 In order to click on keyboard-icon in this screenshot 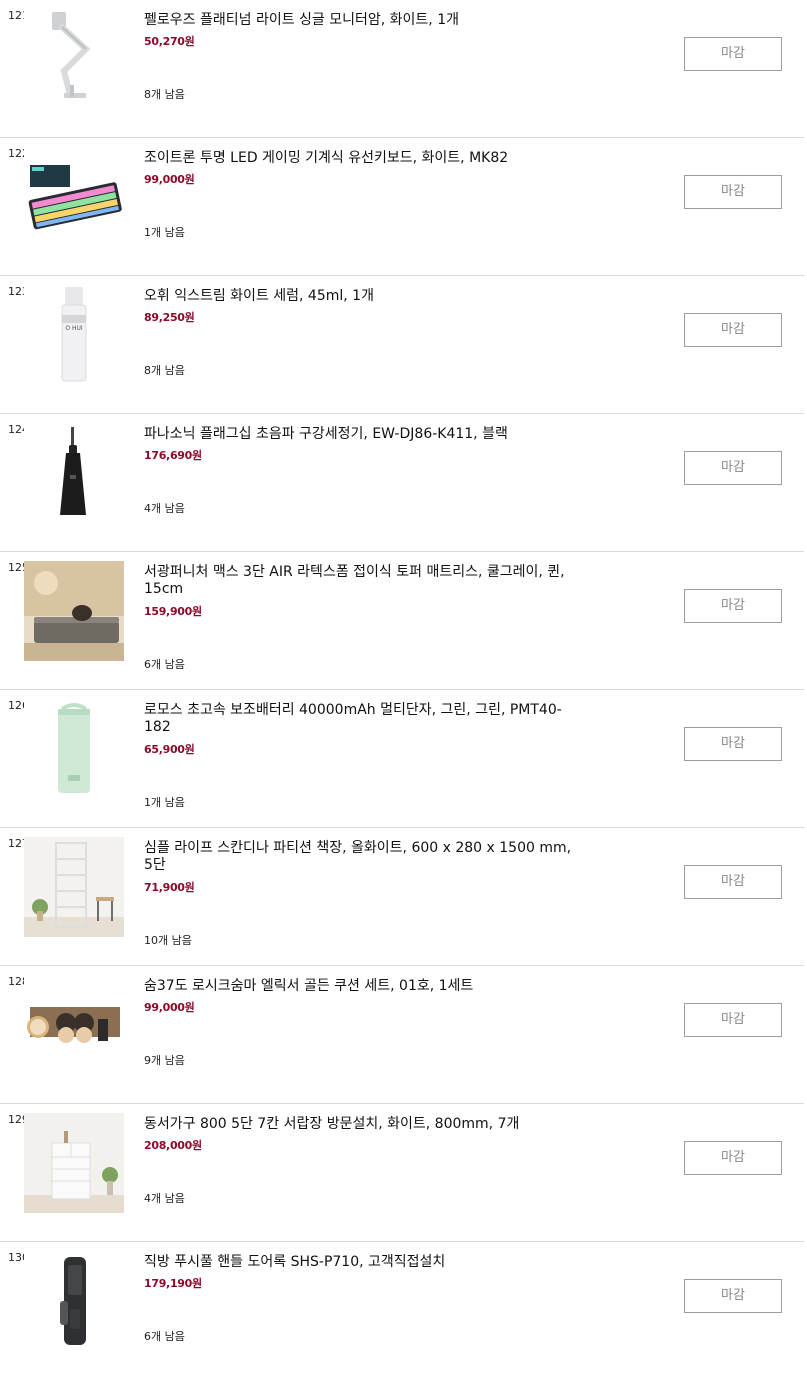, I will do `click(74, 197)`.